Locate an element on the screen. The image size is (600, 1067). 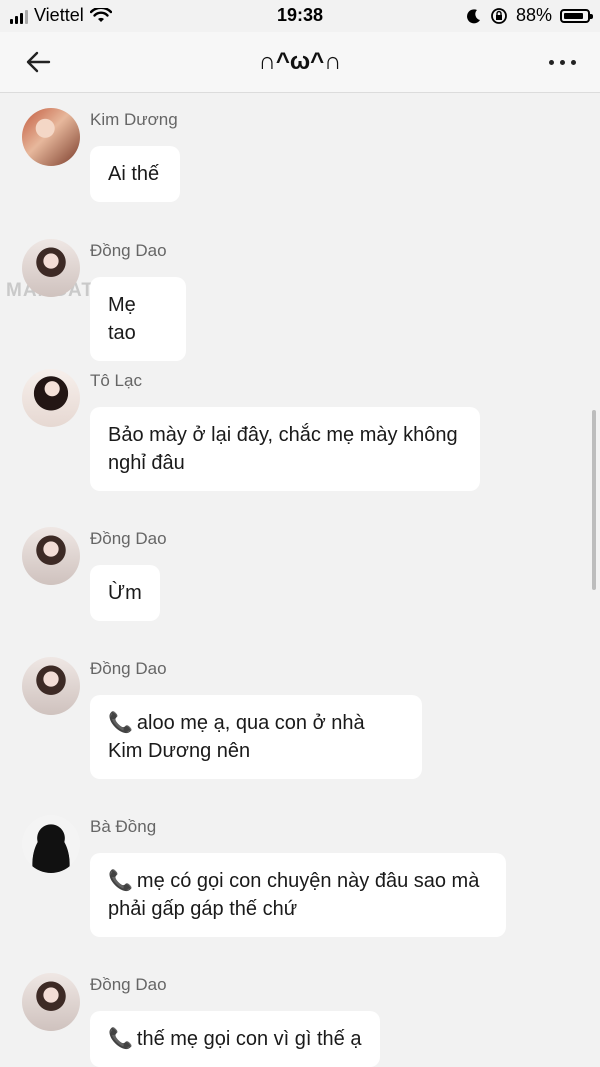
battery-percent: 88% is located at coordinates (533, 15).